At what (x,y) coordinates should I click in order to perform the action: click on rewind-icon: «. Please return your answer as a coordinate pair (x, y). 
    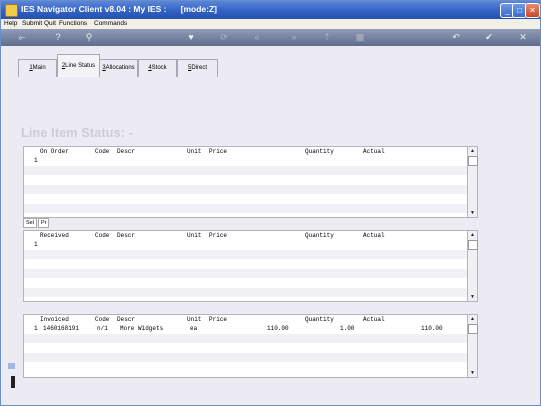
    Looking at the image, I should click on (257, 37).